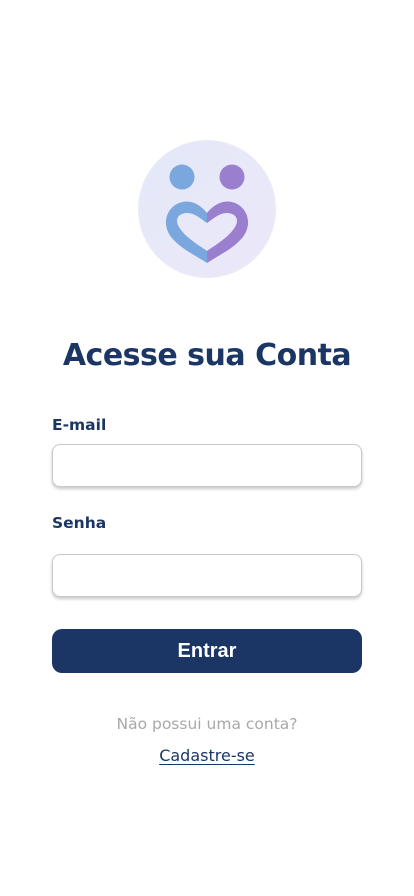 The image size is (414, 896). What do you see at coordinates (207, 355) in the screenshot?
I see `page-title: Acesse sua Conta` at bounding box center [207, 355].